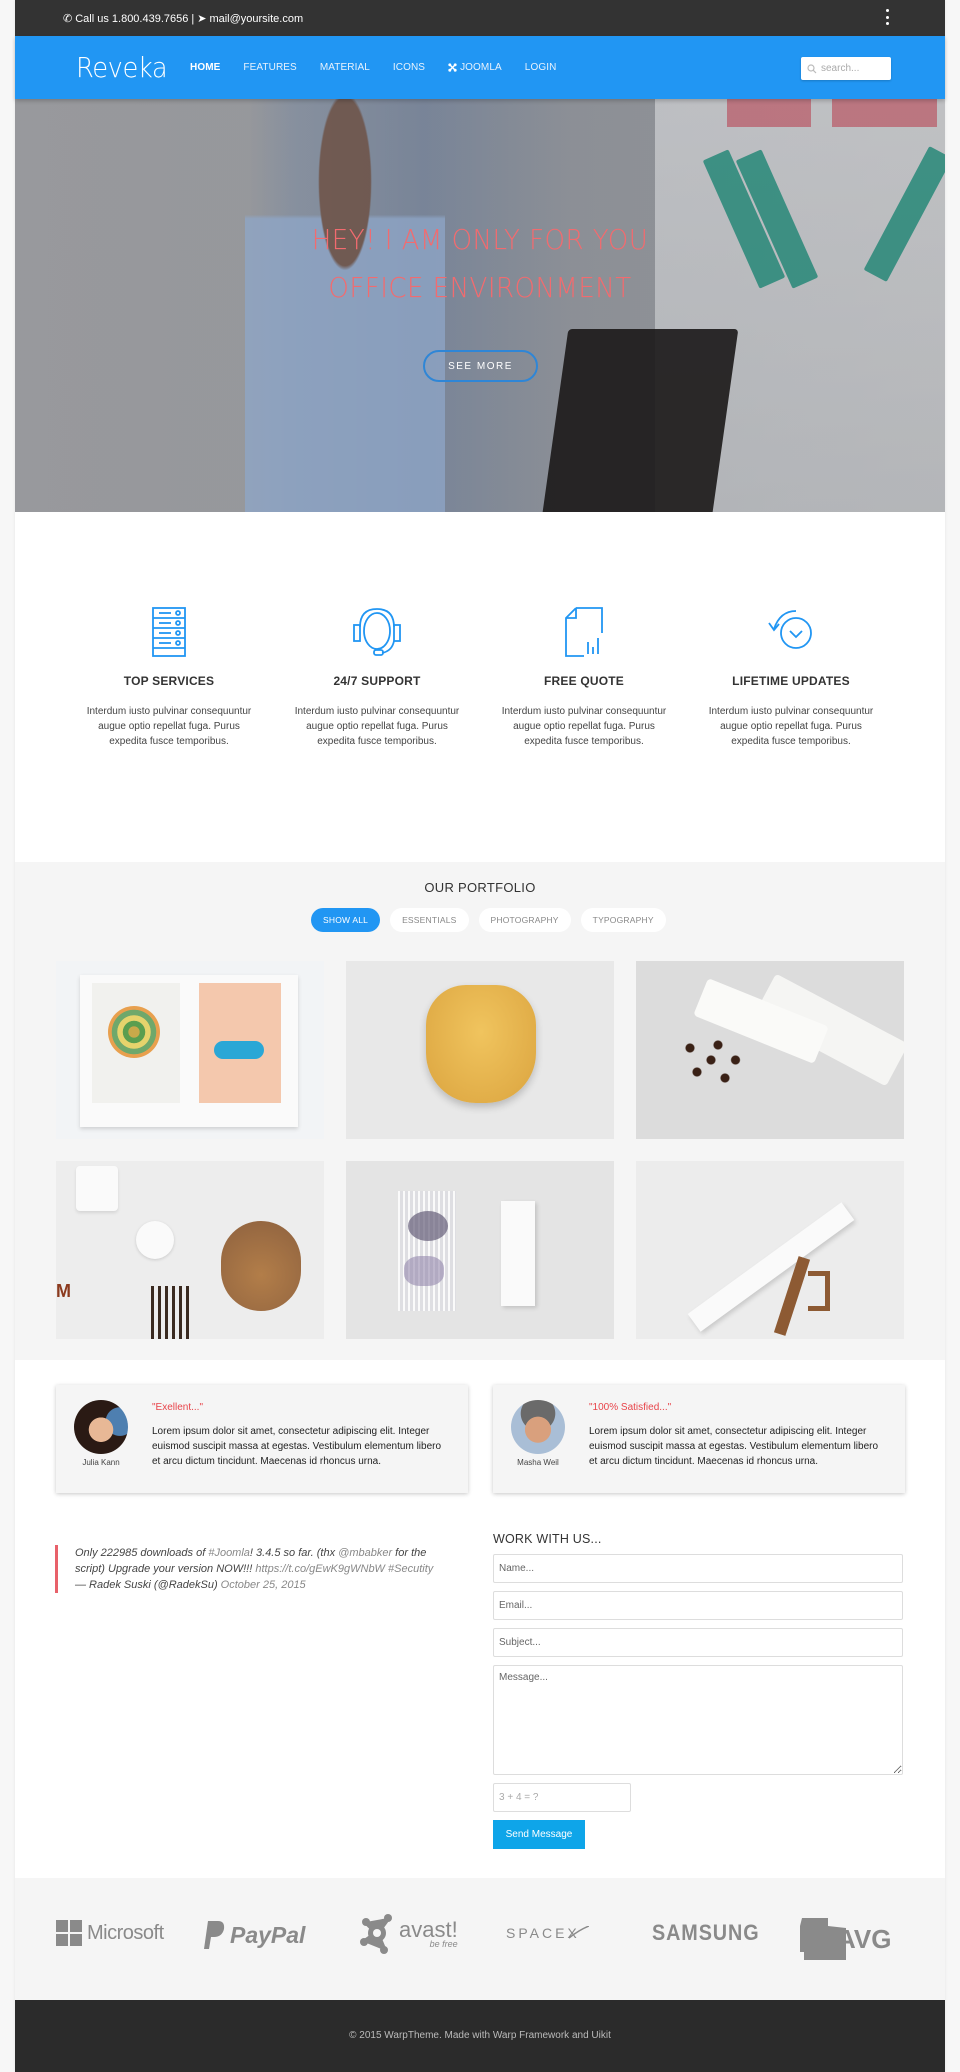  Describe the element at coordinates (142, 1553) in the screenshot. I see `tweet-text: Only 222985 downloads of` at that location.